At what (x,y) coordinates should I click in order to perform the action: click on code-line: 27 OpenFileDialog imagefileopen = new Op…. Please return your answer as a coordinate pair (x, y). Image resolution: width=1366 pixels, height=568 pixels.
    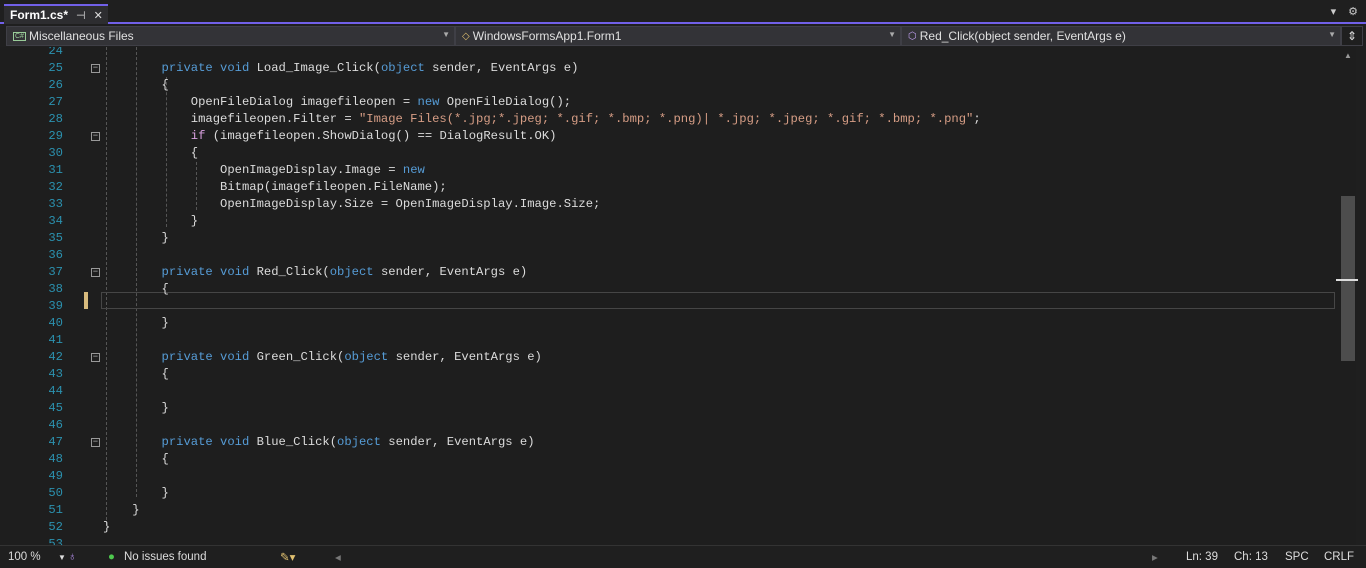
    Looking at the image, I should click on (670, 102).